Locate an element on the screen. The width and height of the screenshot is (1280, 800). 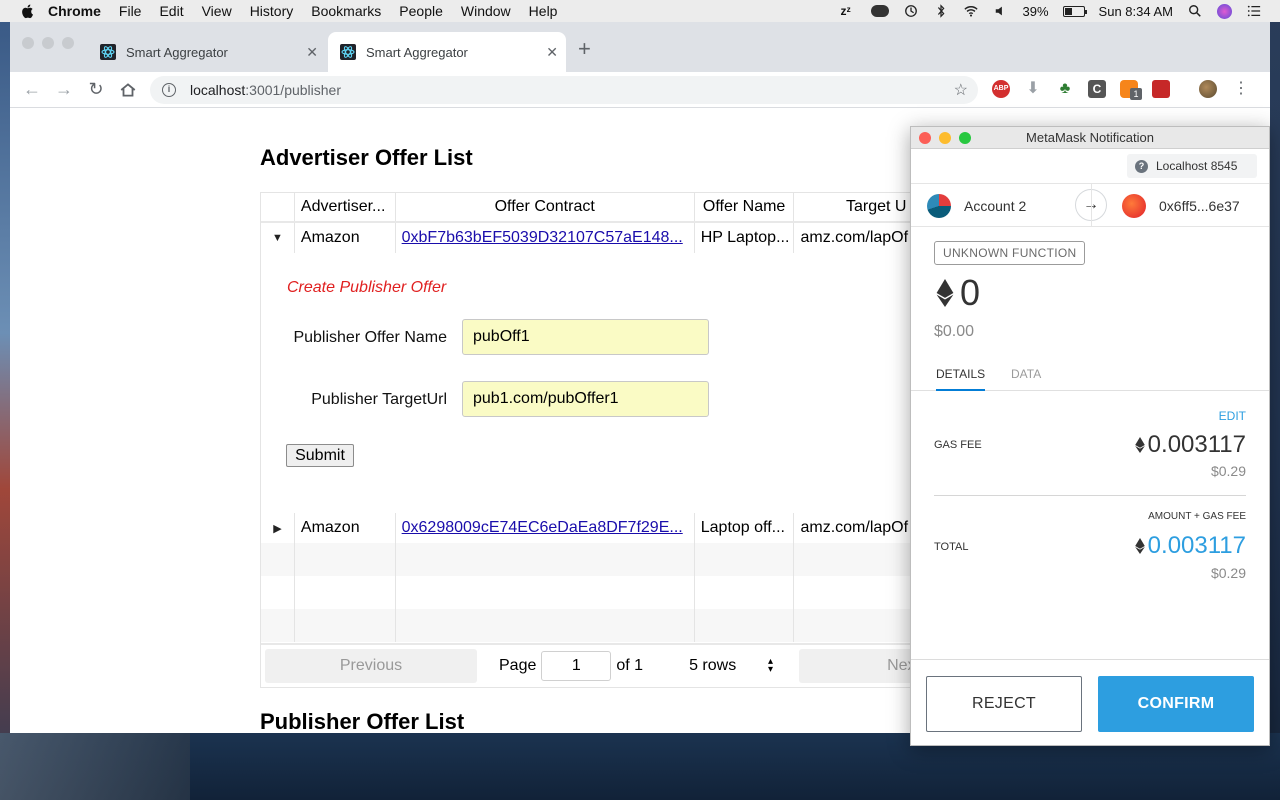
menu-view: View is located at coordinates (217, 11).